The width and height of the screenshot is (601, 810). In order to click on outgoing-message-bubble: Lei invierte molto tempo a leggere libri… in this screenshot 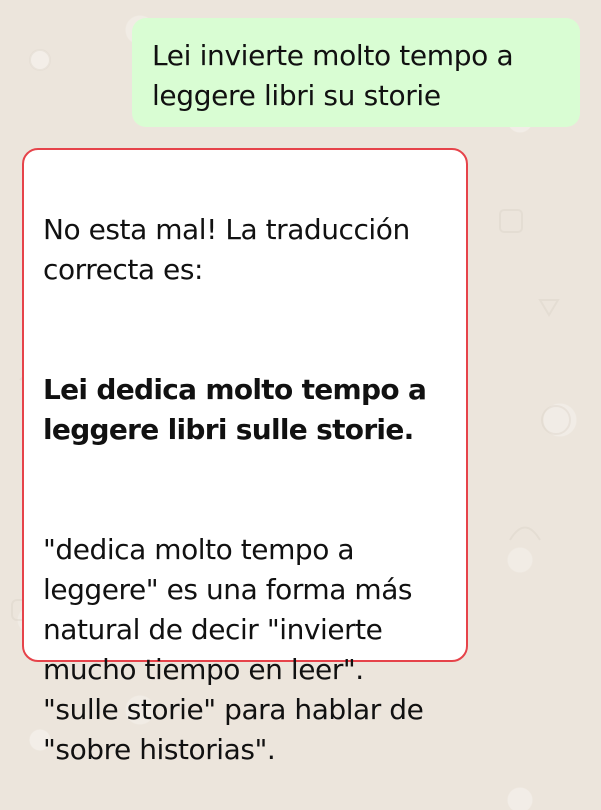, I will do `click(356, 72)`.